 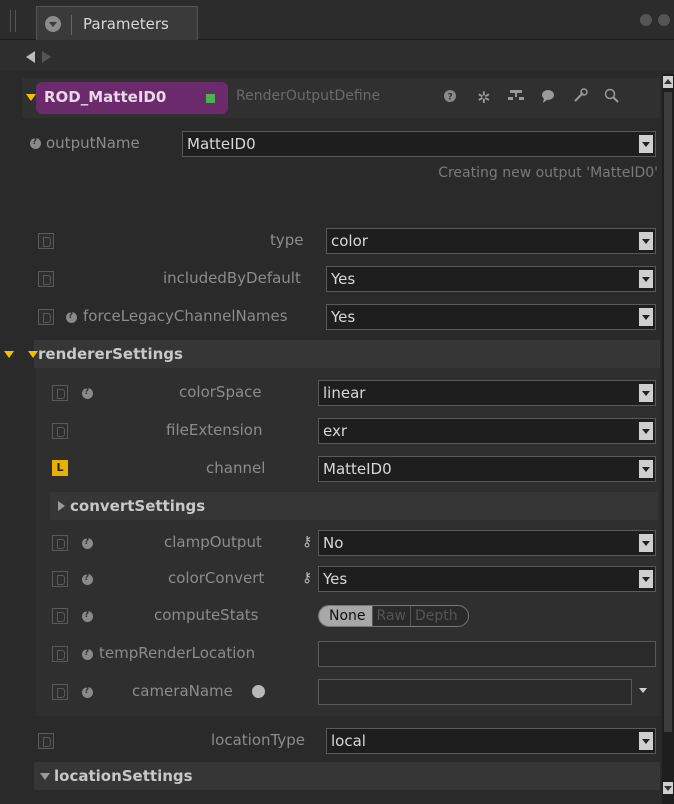 I want to click on close-panel-icon, so click(x=664, y=20).